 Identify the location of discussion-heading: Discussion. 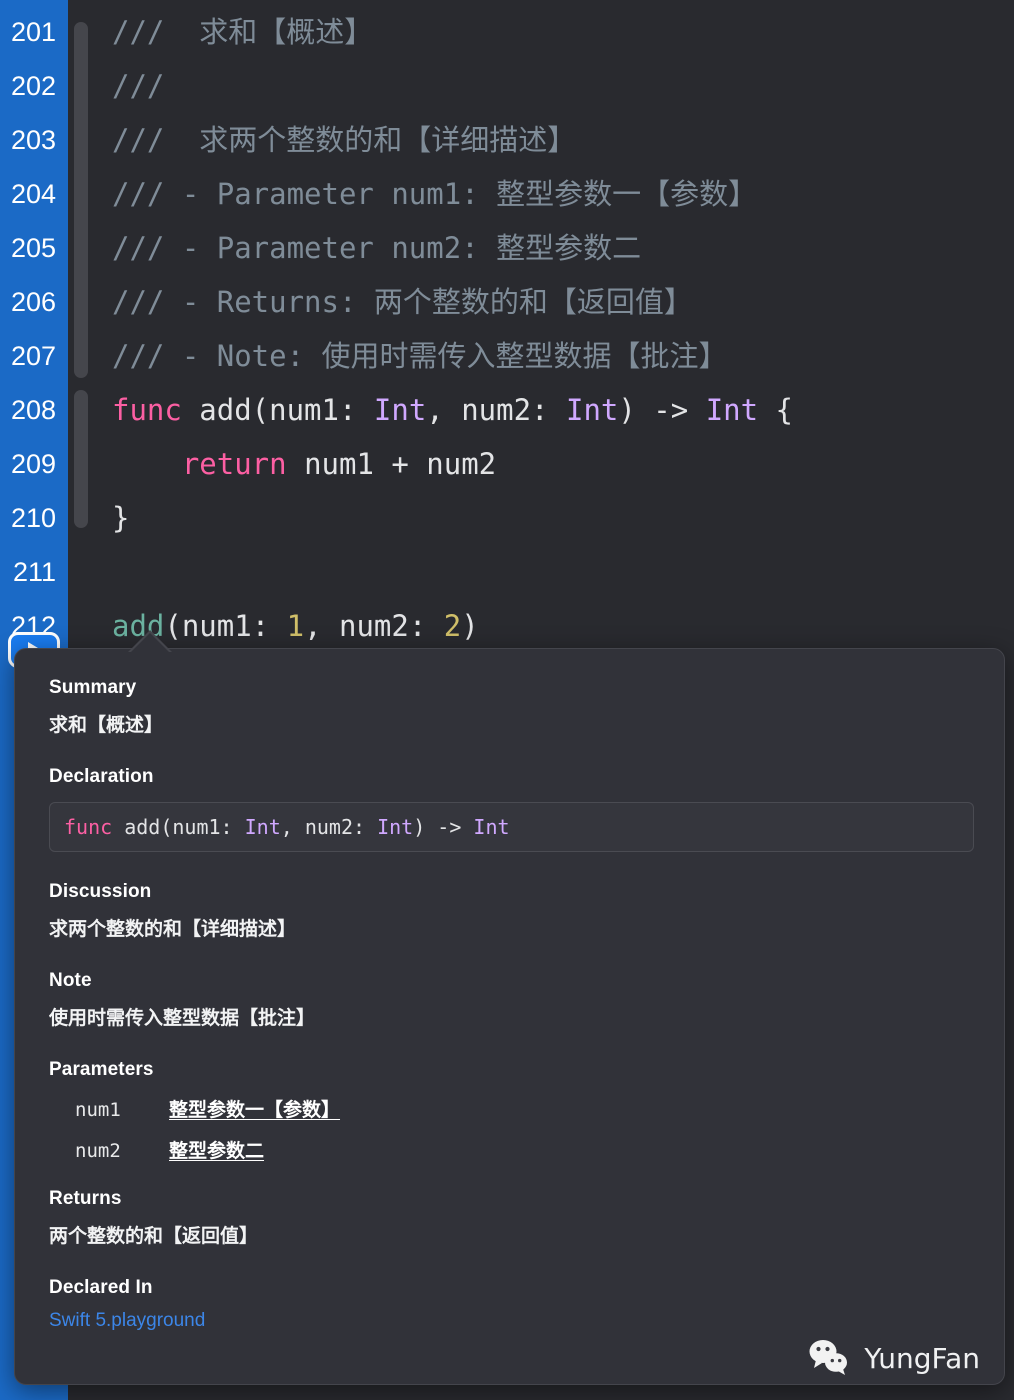
(100, 891).